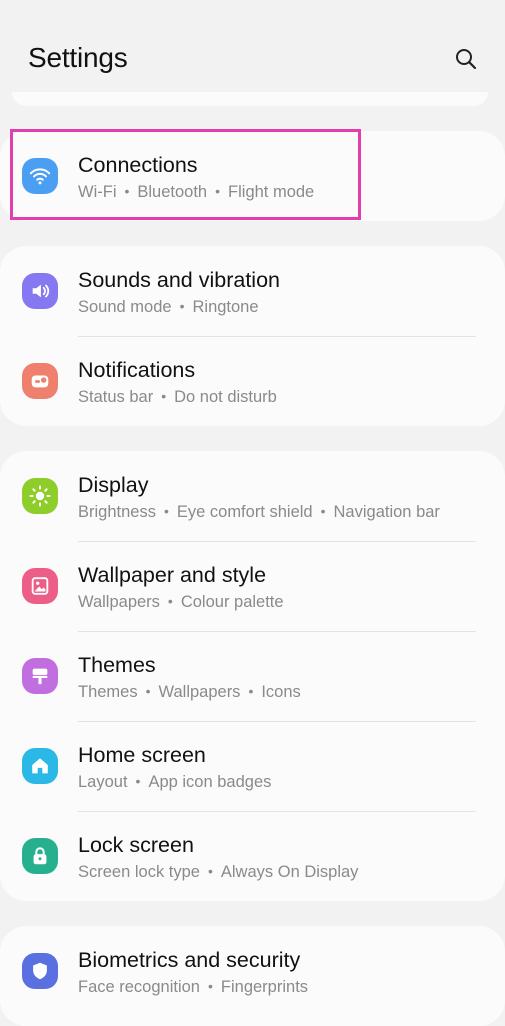 The image size is (505, 1026). Describe the element at coordinates (289, 872) in the screenshot. I see `subtitle-part: Always On Display` at that location.